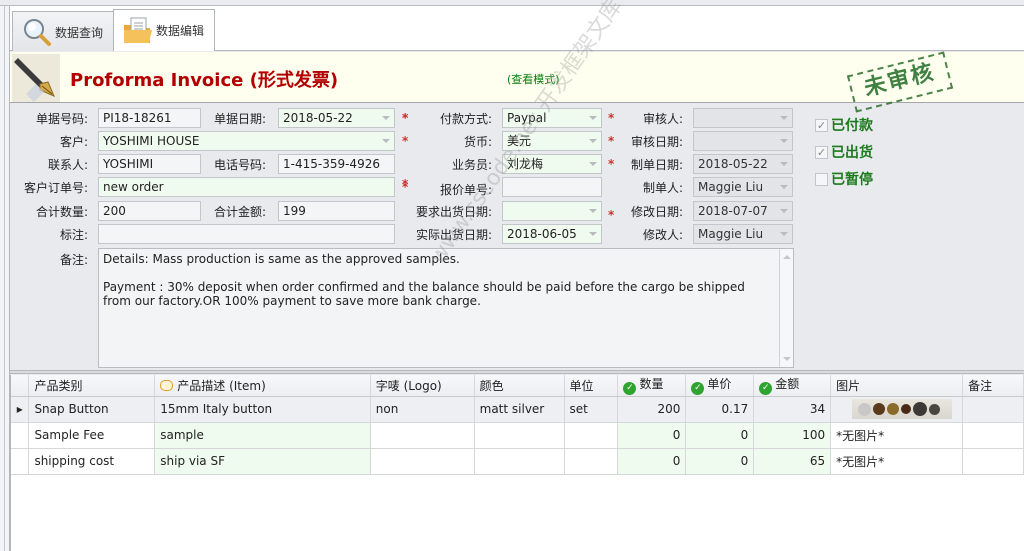 The height and width of the screenshot is (551, 1024). What do you see at coordinates (239, 119) in the screenshot?
I see `doc-date-label: 单据日期:` at bounding box center [239, 119].